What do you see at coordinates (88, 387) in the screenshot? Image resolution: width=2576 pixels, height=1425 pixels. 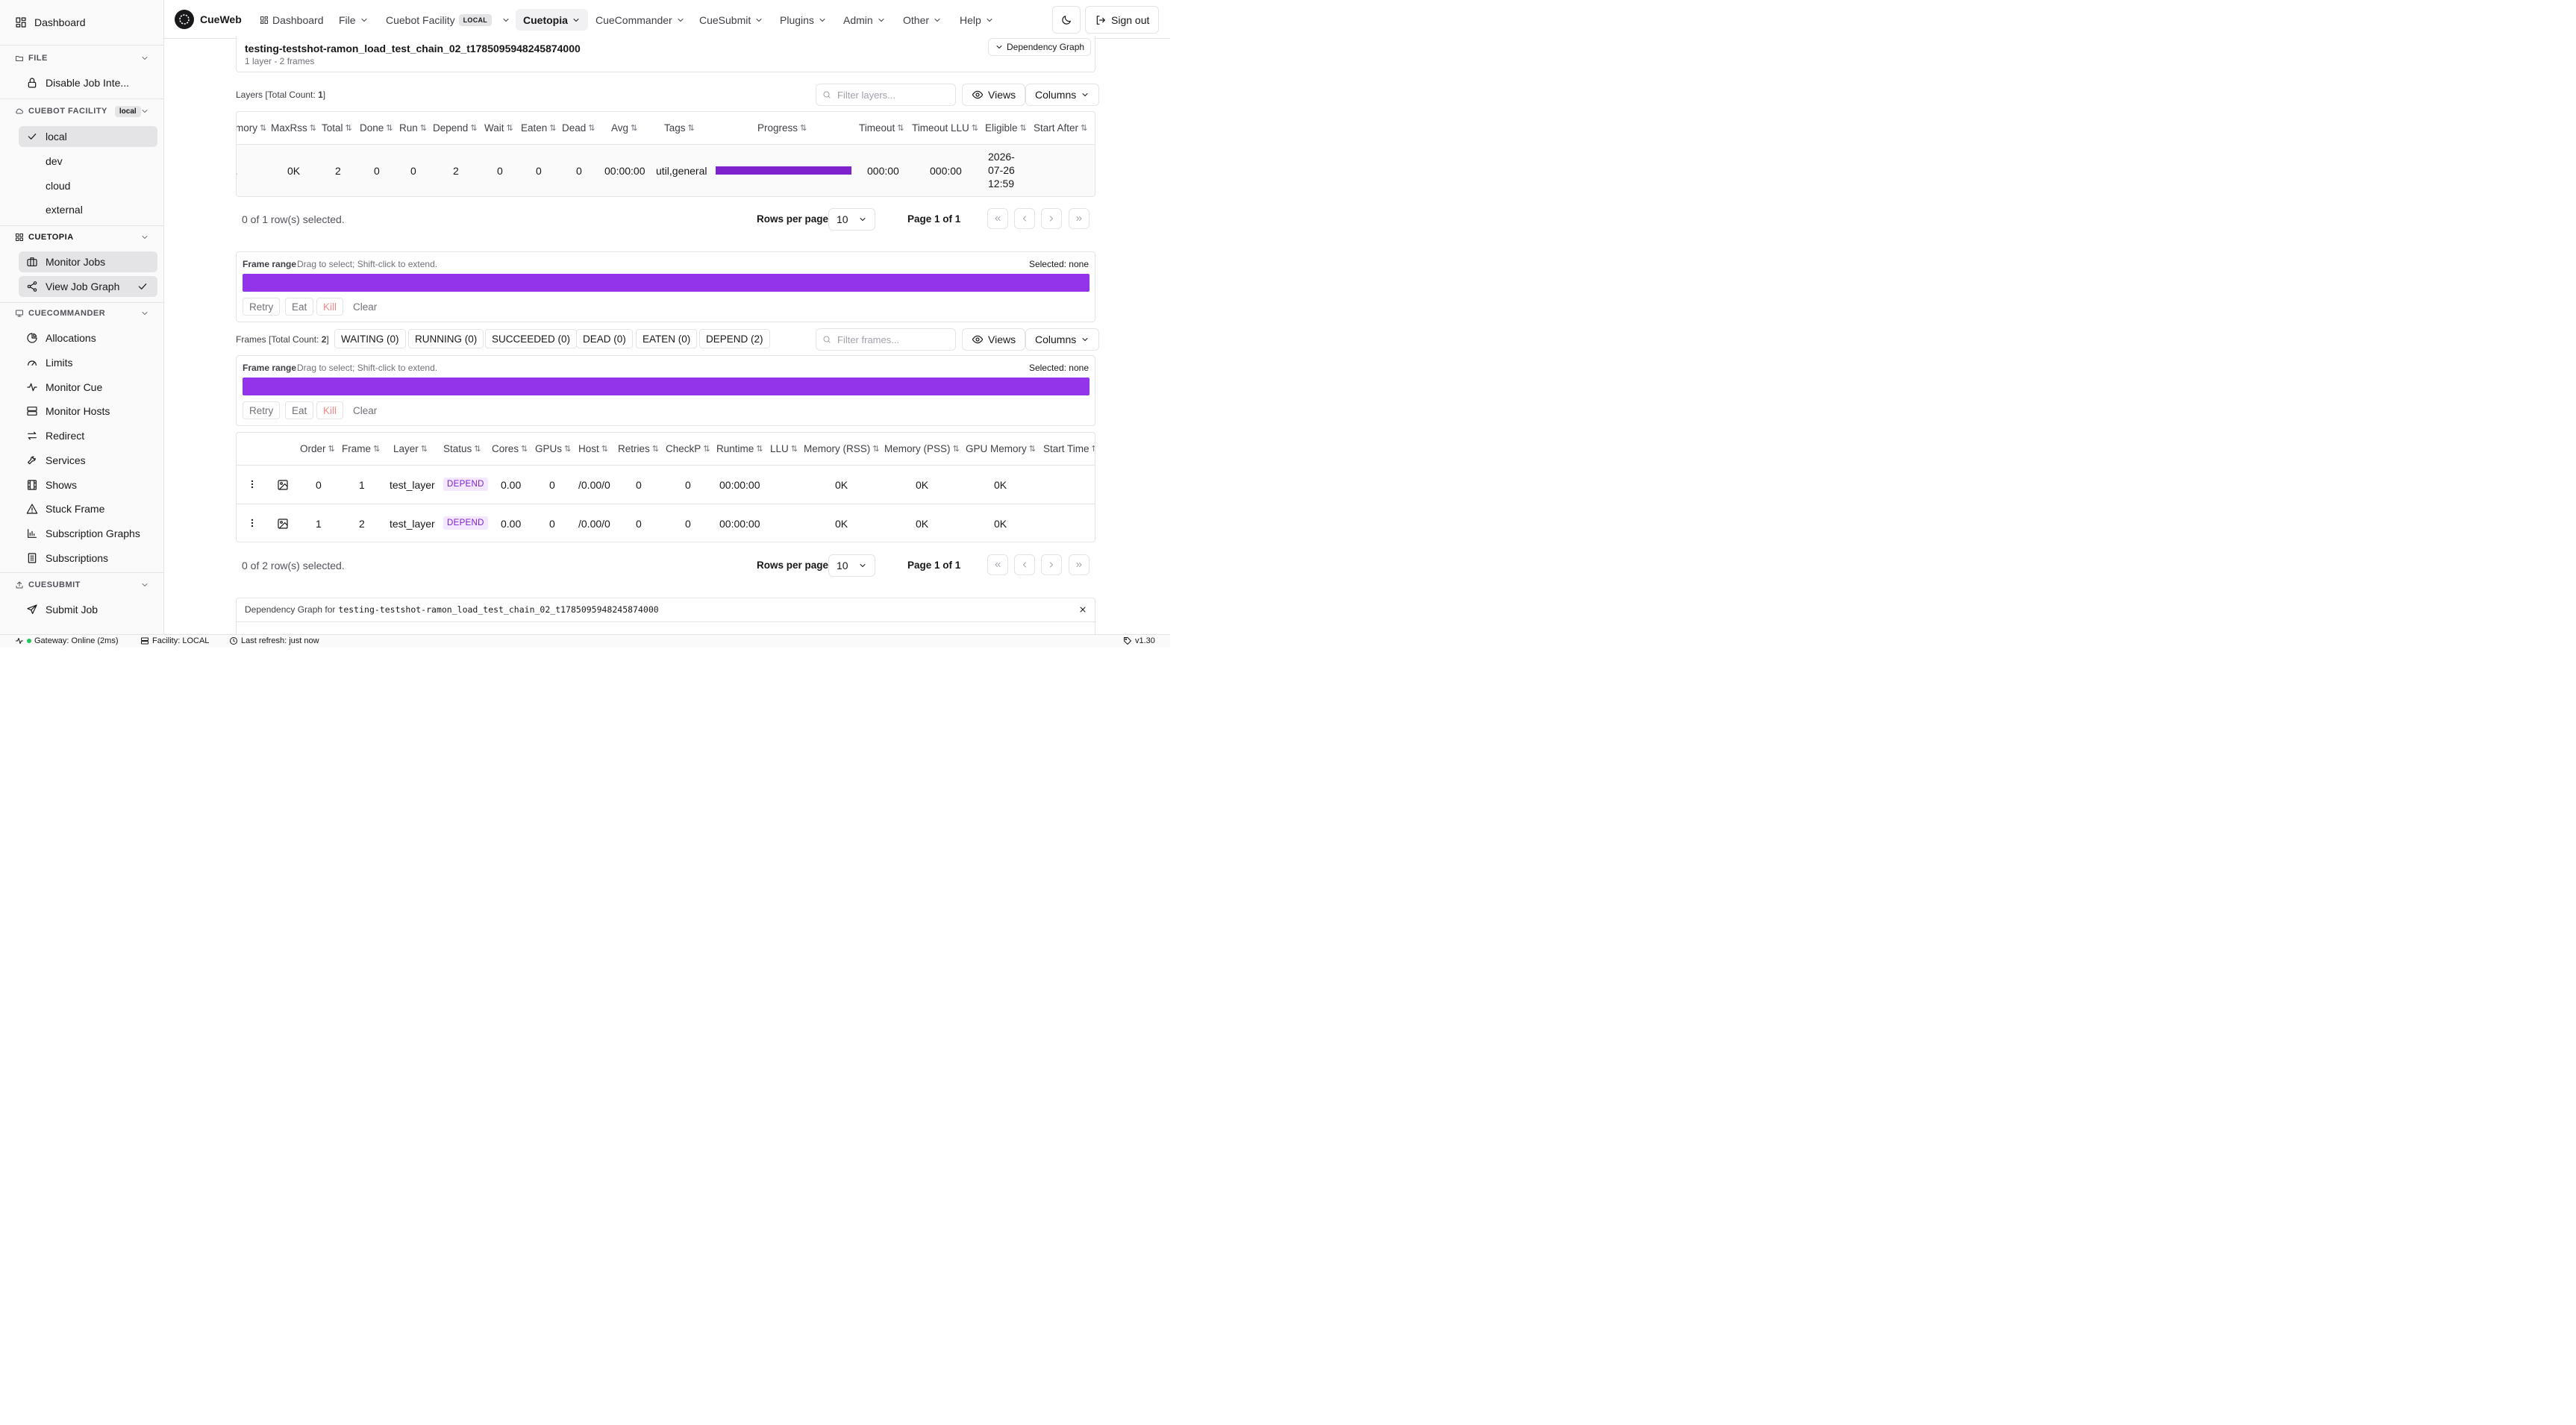 I see `sidebar-item-monitor-cue: Monitor Cue` at bounding box center [88, 387].